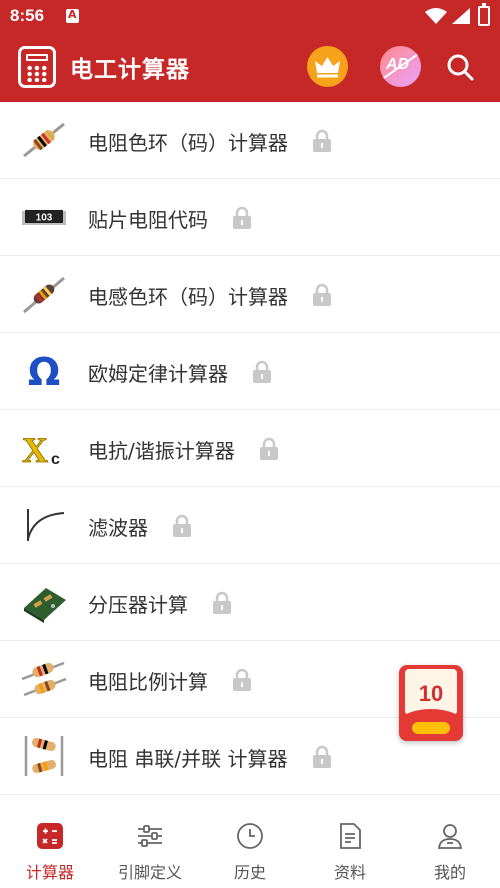  I want to click on sliders-icon, so click(150, 836).